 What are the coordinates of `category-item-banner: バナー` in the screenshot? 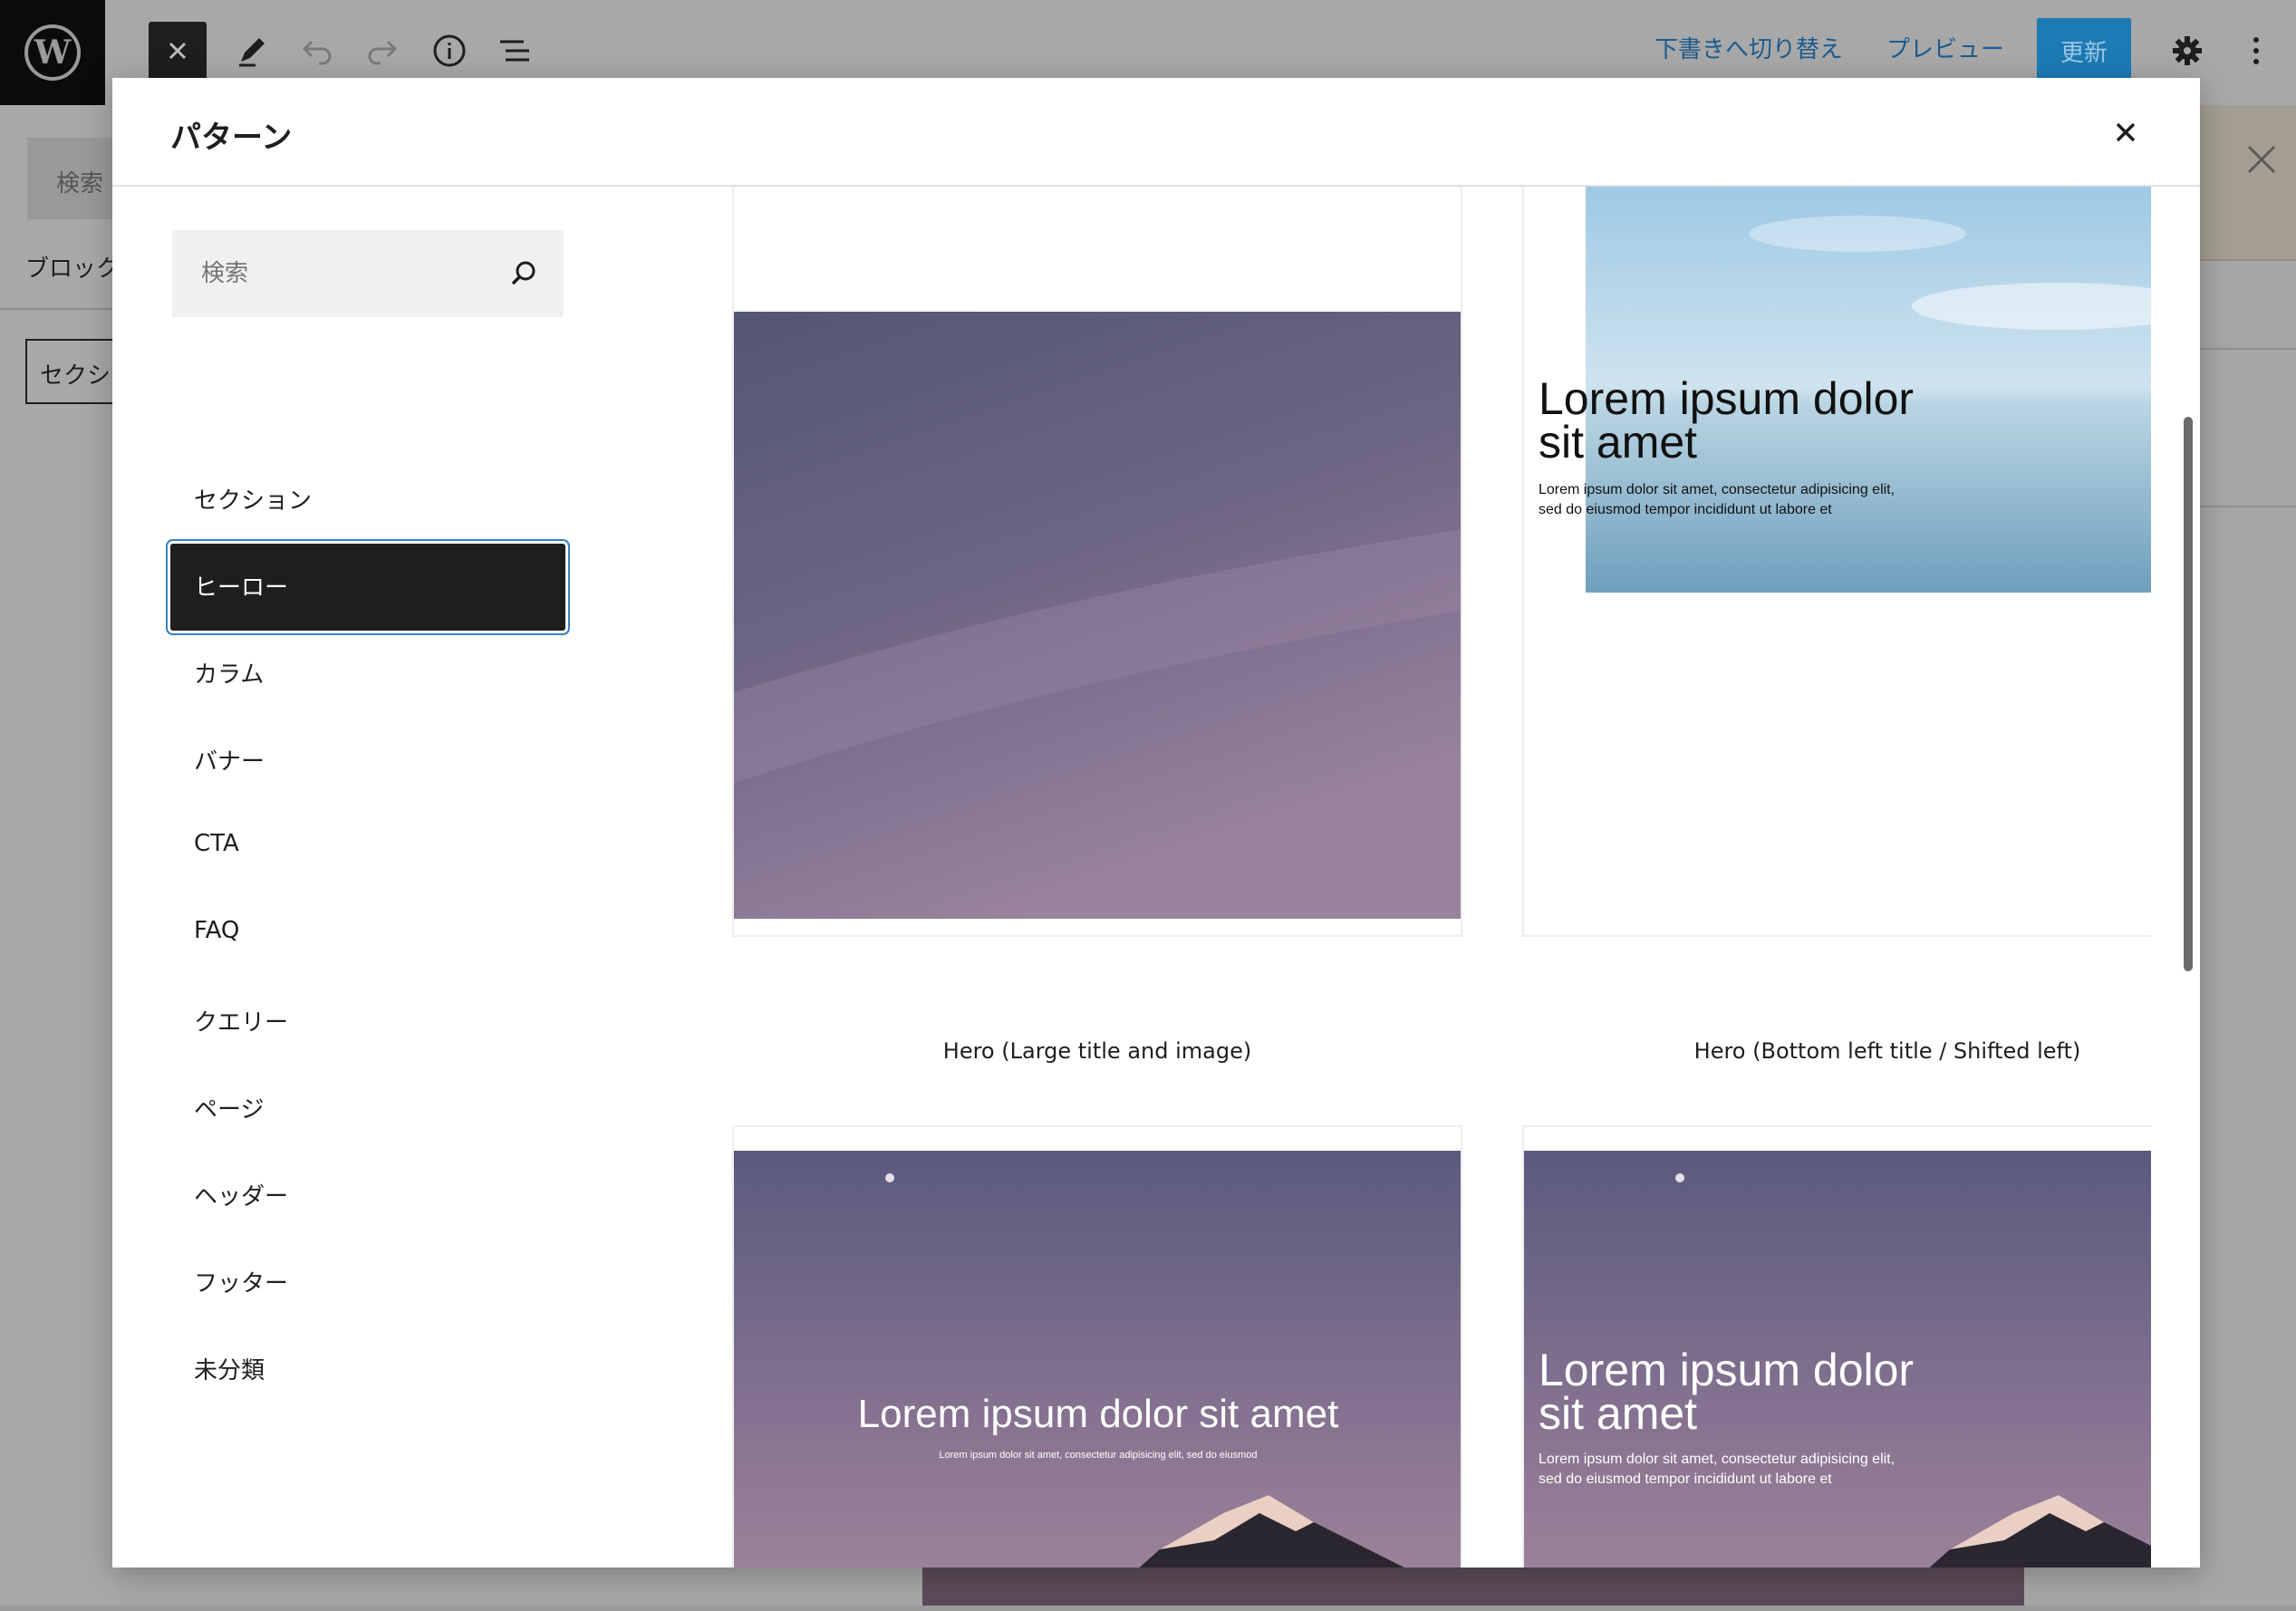 It's located at (368, 762).